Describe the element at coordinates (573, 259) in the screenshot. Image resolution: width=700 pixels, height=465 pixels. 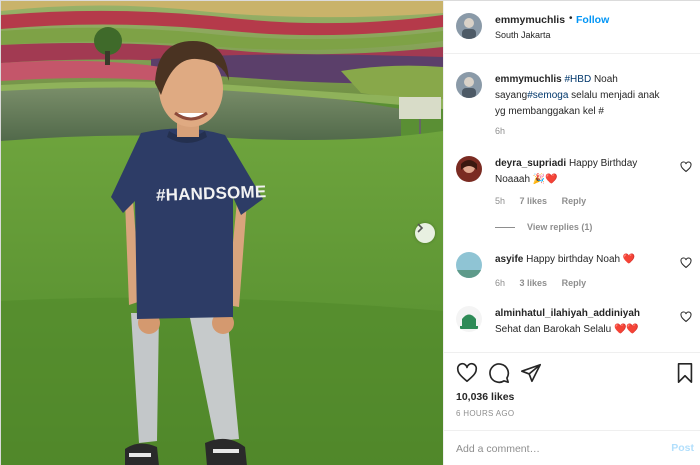
I see `comment-body: Happy birthday Noah` at that location.